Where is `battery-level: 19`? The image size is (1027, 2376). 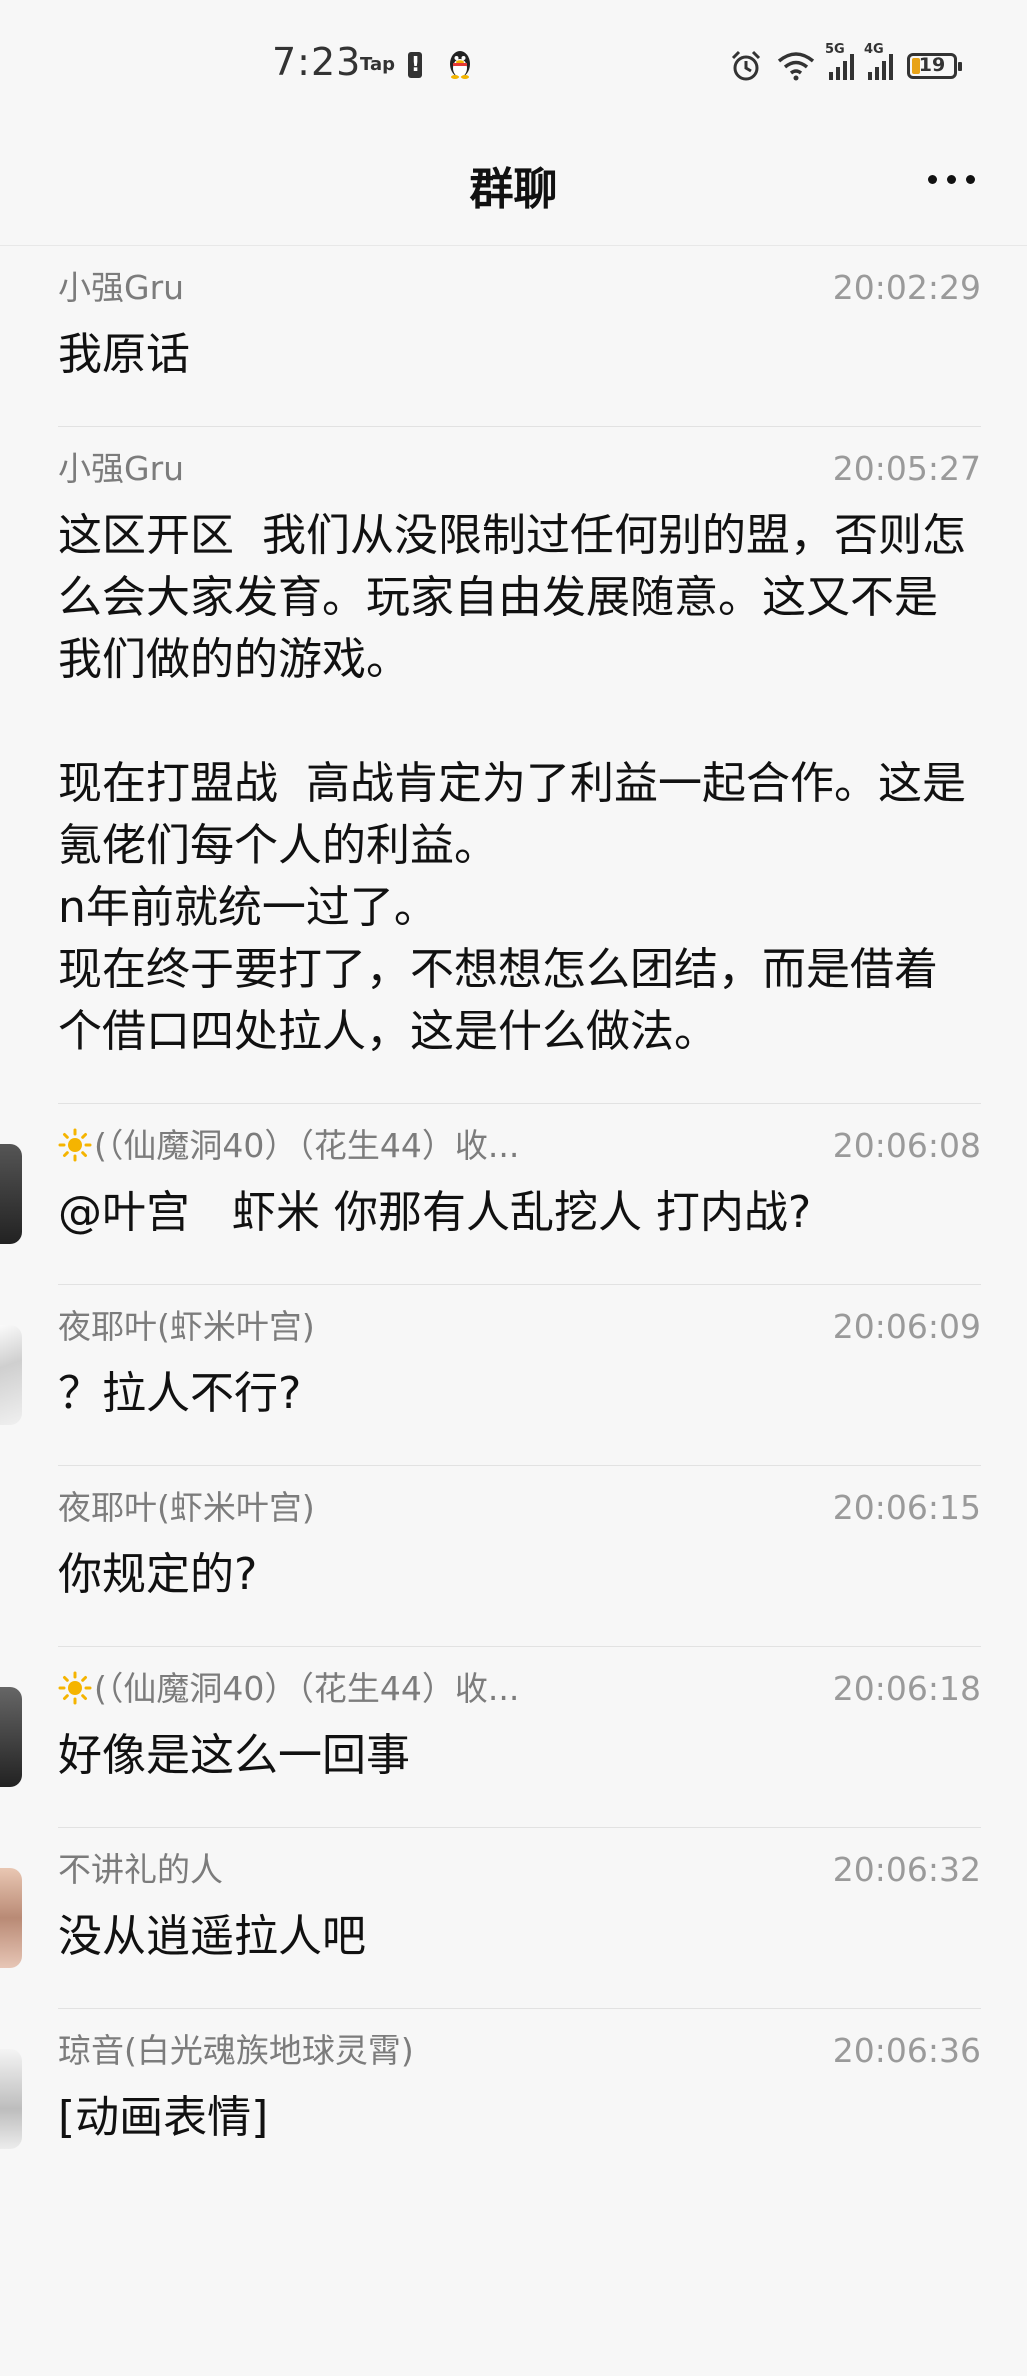 battery-level: 19 is located at coordinates (932, 65).